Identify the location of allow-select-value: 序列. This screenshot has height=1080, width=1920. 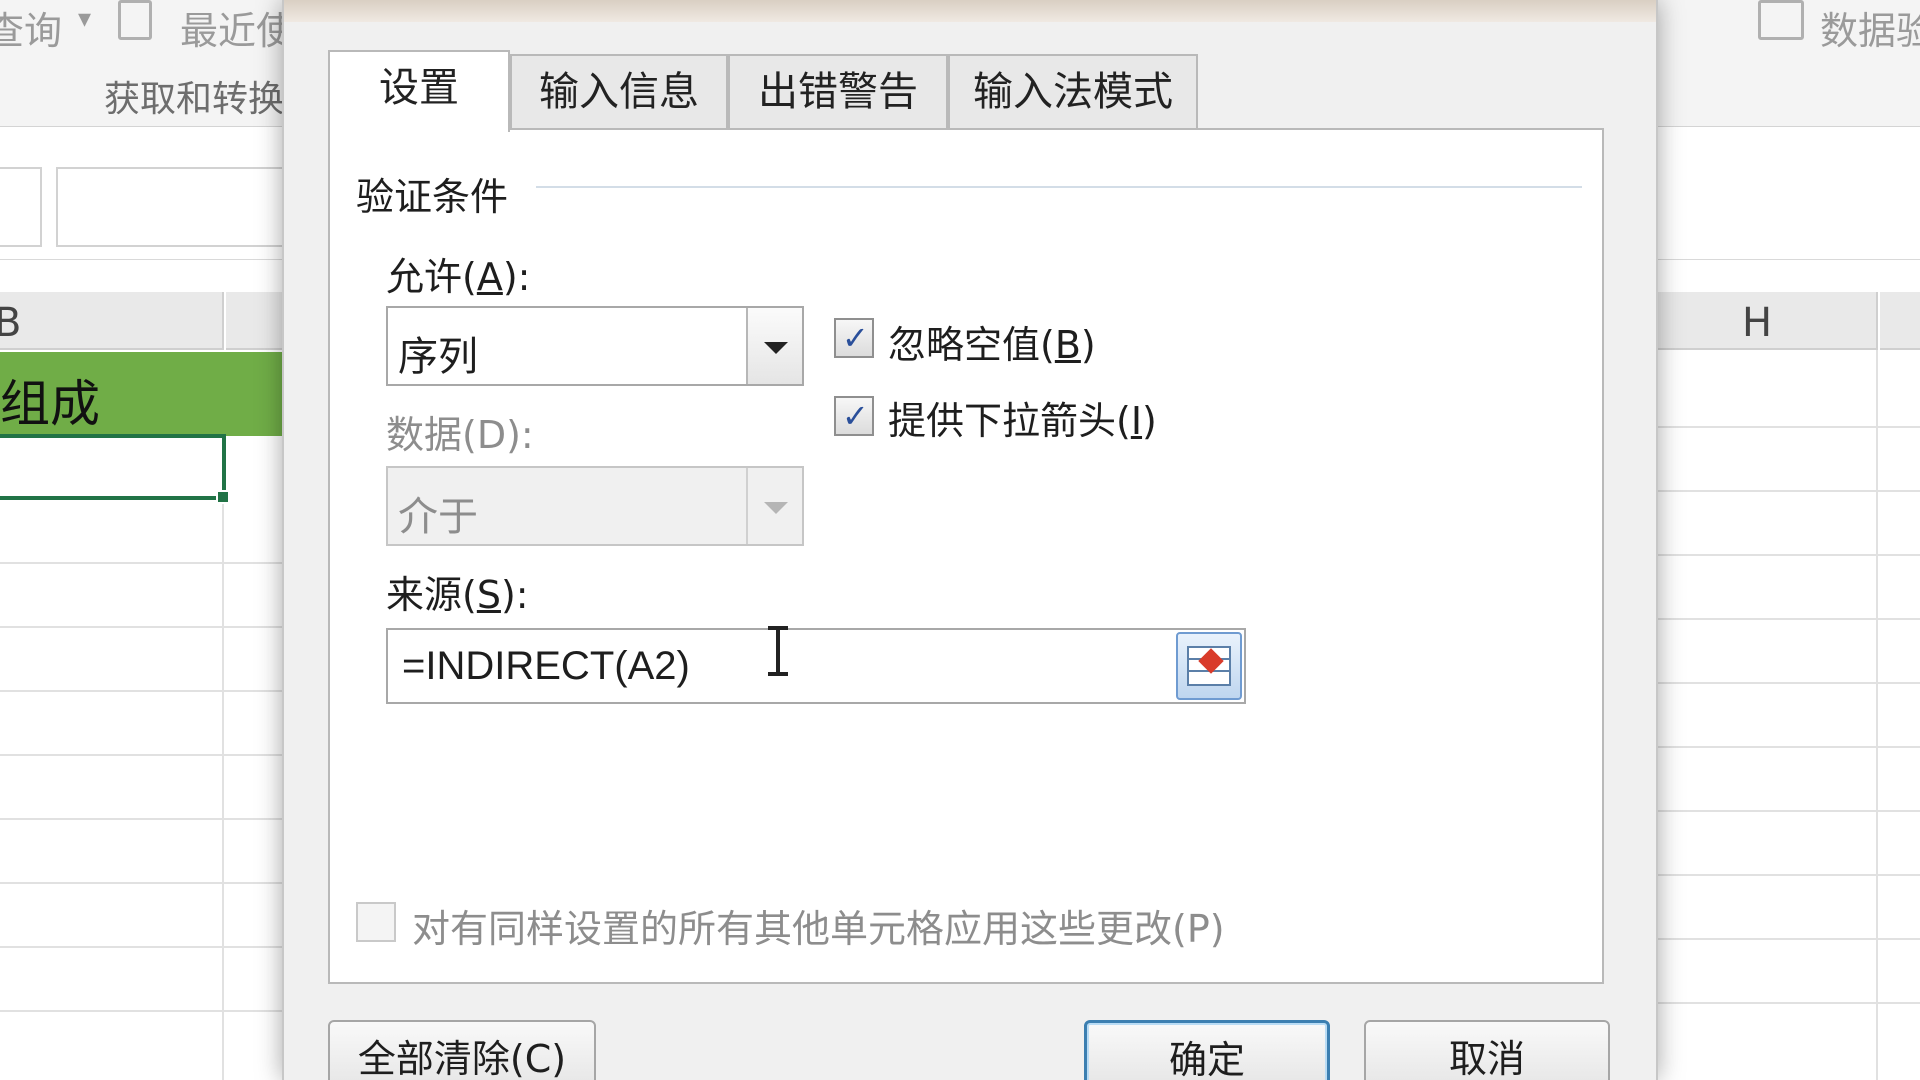
(438, 357).